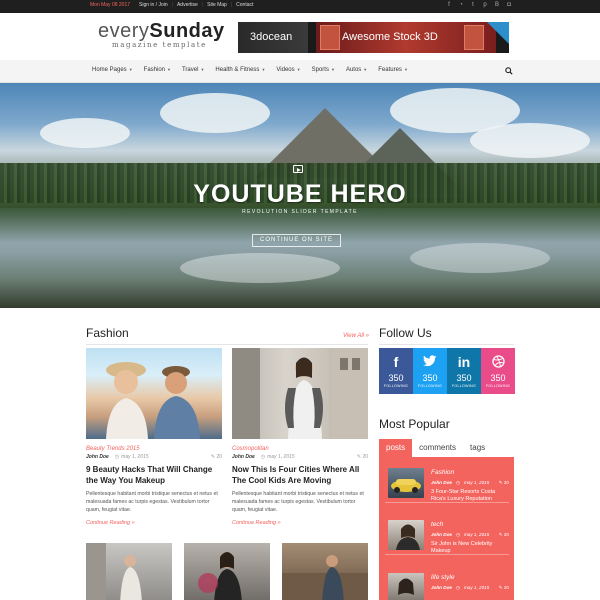 This screenshot has height=600, width=600. I want to click on follow-us-title: Follow Us, so click(405, 333).